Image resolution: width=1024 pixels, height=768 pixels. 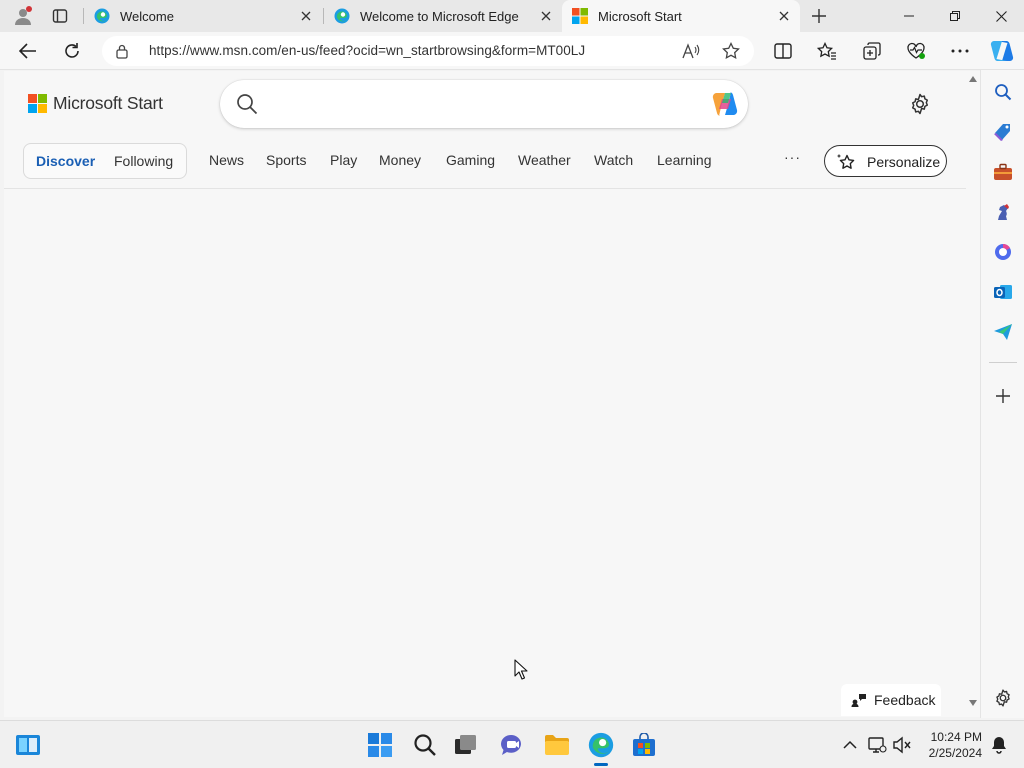 What do you see at coordinates (684, 160) in the screenshot?
I see `nav-item-learning: Learning` at bounding box center [684, 160].